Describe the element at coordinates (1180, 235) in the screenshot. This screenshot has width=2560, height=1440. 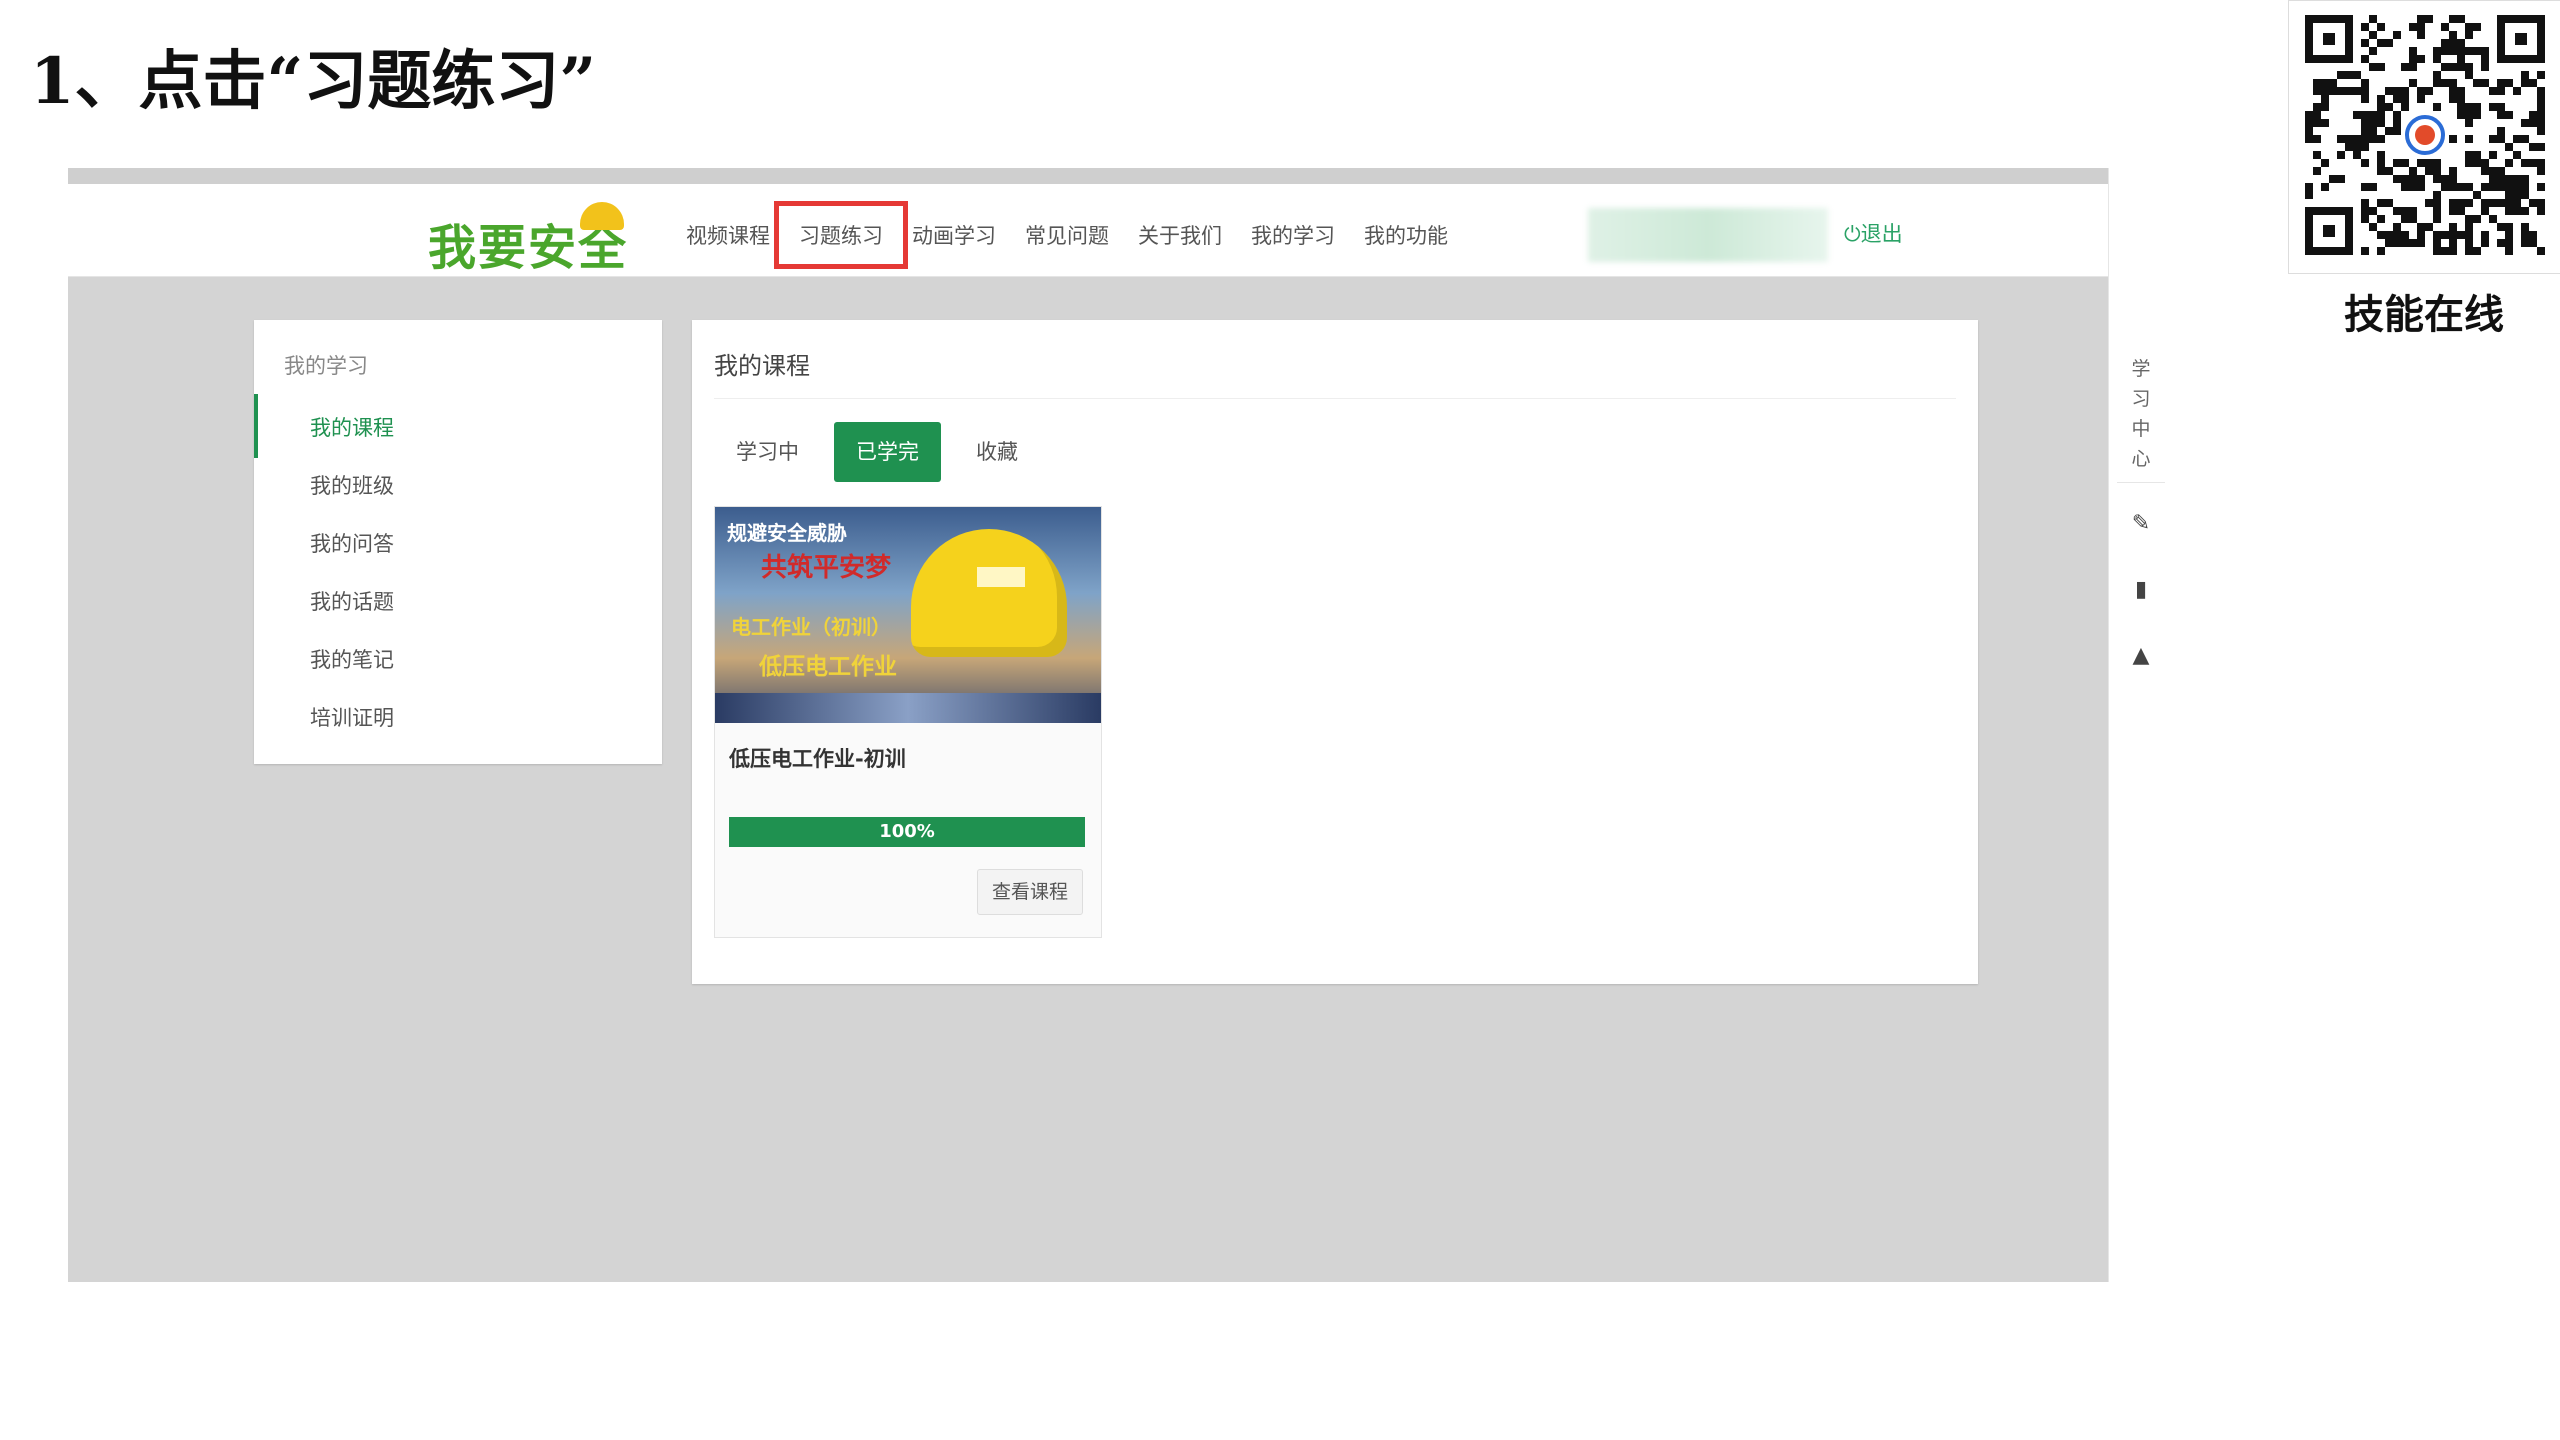
I see `nav-about: 关于我们` at that location.